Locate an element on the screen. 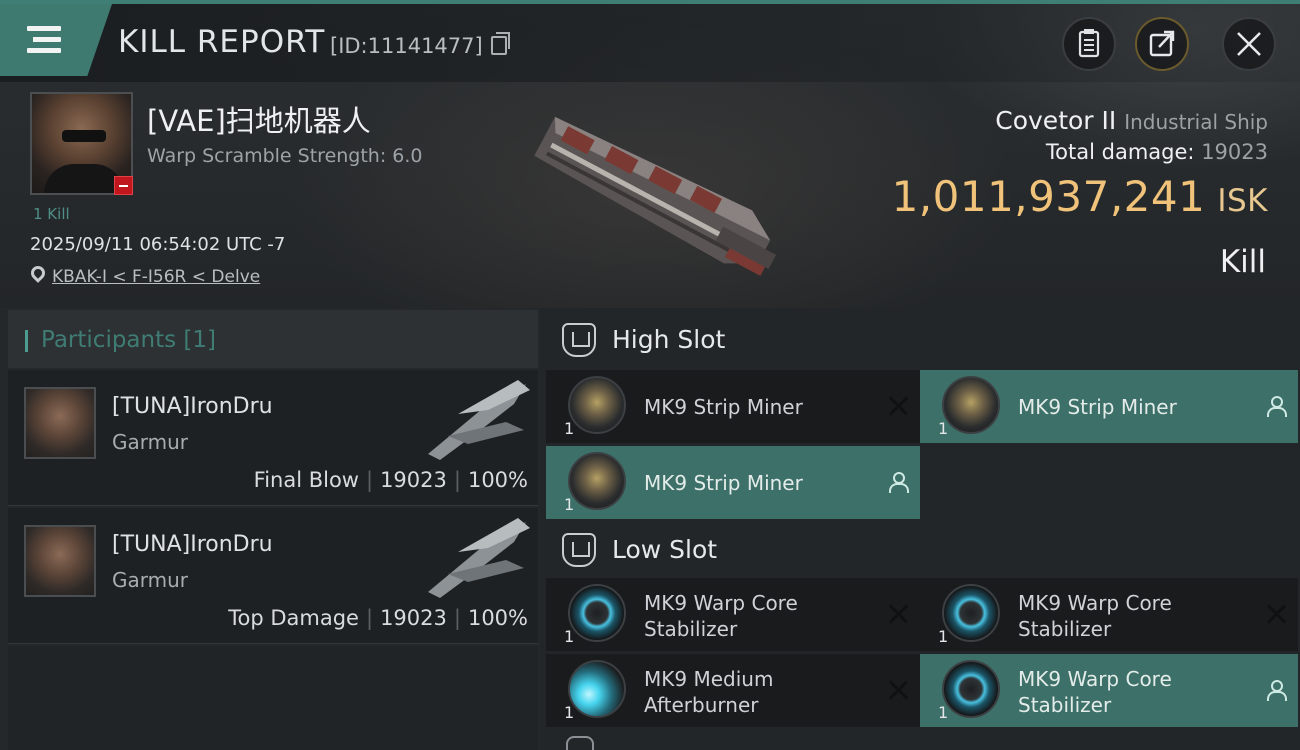  clipboard-icon is located at coordinates (1089, 43).